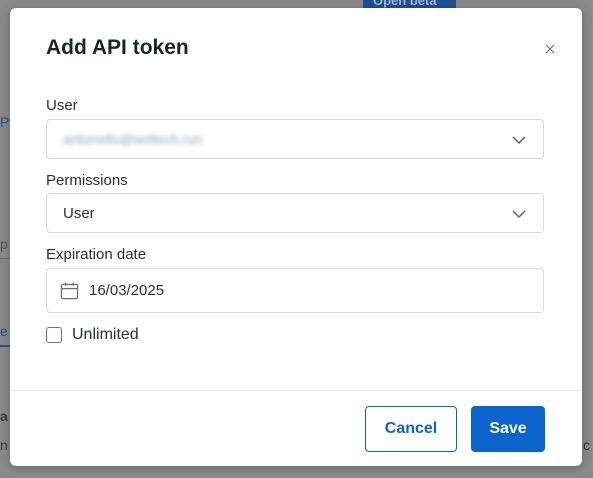  What do you see at coordinates (586, 445) in the screenshot?
I see `background-text-fragment: c` at bounding box center [586, 445].